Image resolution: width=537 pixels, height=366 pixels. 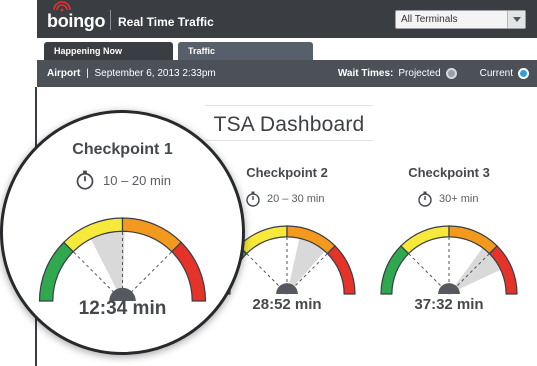 I want to click on app-title: Real Time Traffic, so click(x=166, y=22).